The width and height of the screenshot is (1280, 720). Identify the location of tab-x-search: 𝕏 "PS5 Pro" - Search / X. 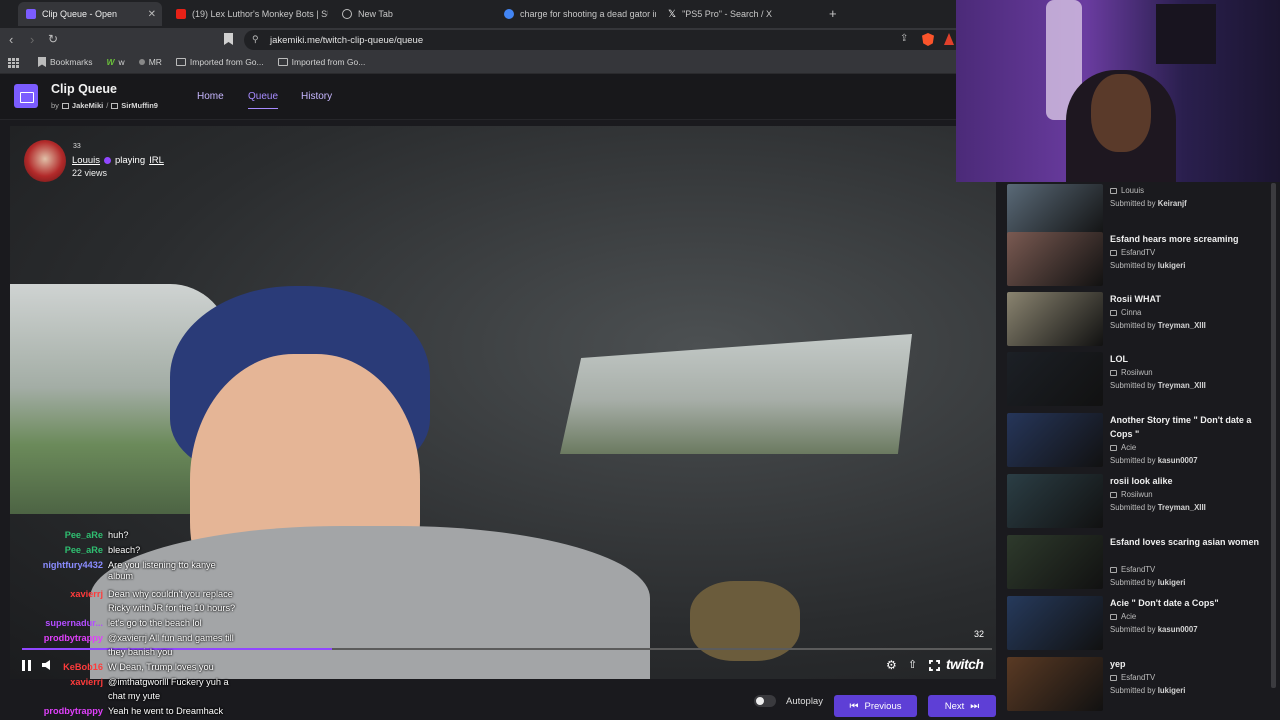
(740, 14).